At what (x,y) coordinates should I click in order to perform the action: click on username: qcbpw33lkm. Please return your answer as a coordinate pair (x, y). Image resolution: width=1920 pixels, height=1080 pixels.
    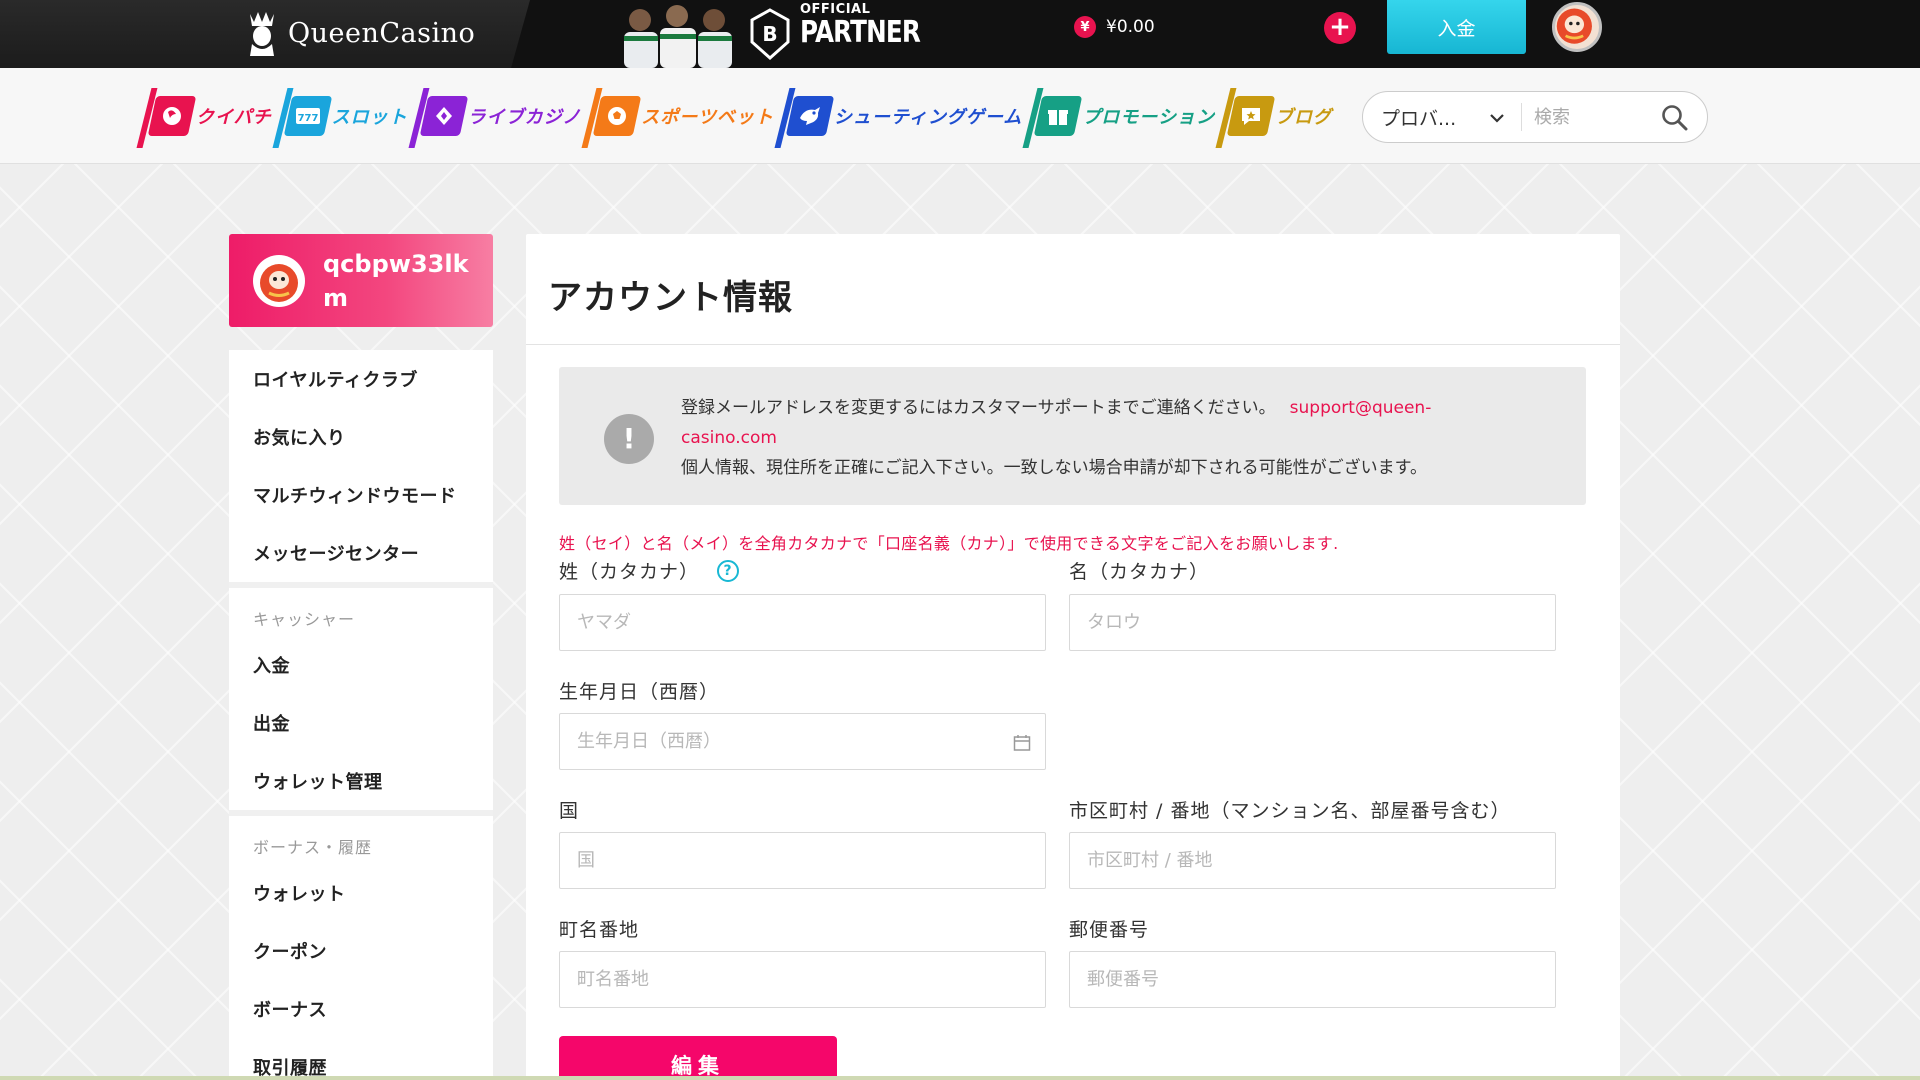
    Looking at the image, I should click on (396, 280).